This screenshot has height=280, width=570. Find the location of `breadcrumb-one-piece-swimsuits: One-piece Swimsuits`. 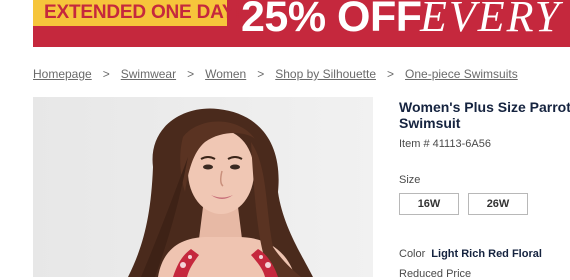

breadcrumb-one-piece-swimsuits: One-piece Swimsuits is located at coordinates (461, 74).